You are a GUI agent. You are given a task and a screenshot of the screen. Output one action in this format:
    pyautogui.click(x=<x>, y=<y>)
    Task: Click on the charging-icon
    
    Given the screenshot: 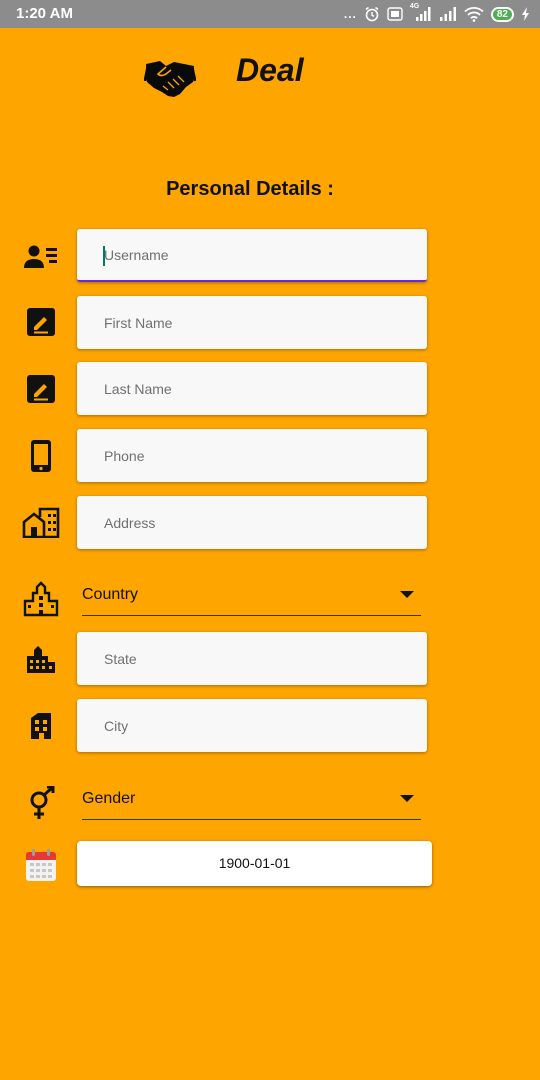 What is the action you would take?
    pyautogui.click(x=525, y=14)
    